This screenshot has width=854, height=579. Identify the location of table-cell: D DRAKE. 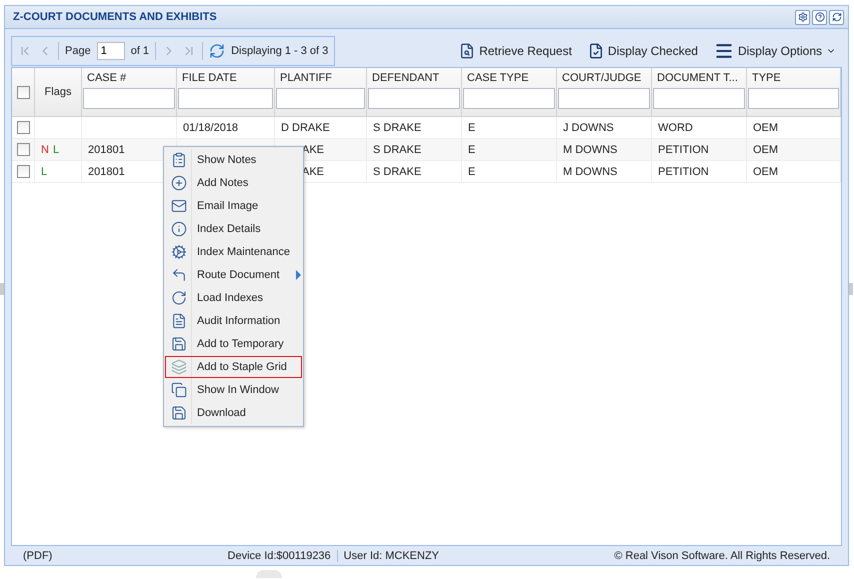
(305, 128).